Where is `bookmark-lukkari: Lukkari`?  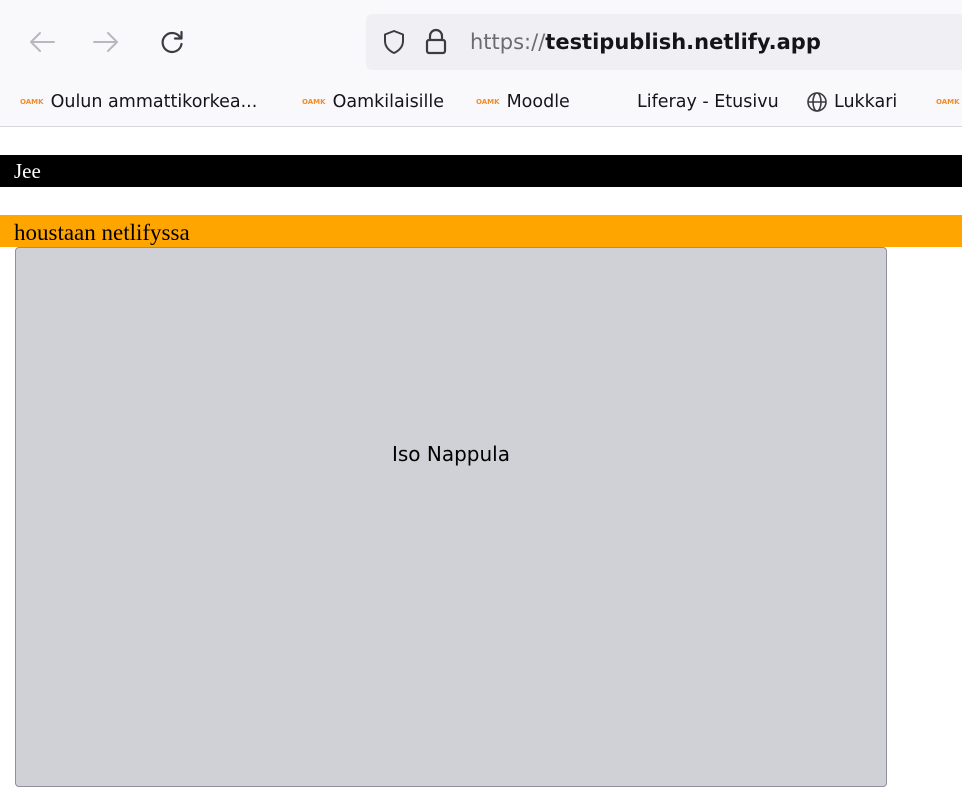 bookmark-lukkari: Lukkari is located at coordinates (851, 102).